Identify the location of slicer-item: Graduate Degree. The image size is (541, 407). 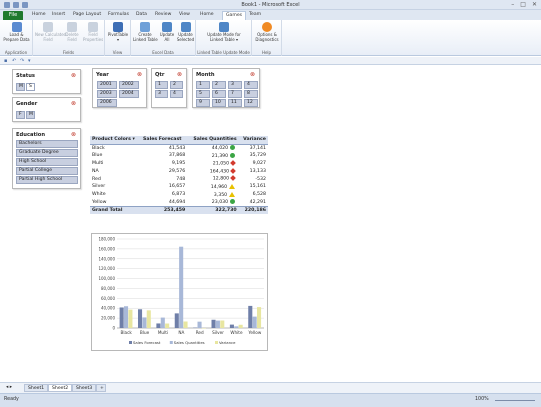
(47, 153).